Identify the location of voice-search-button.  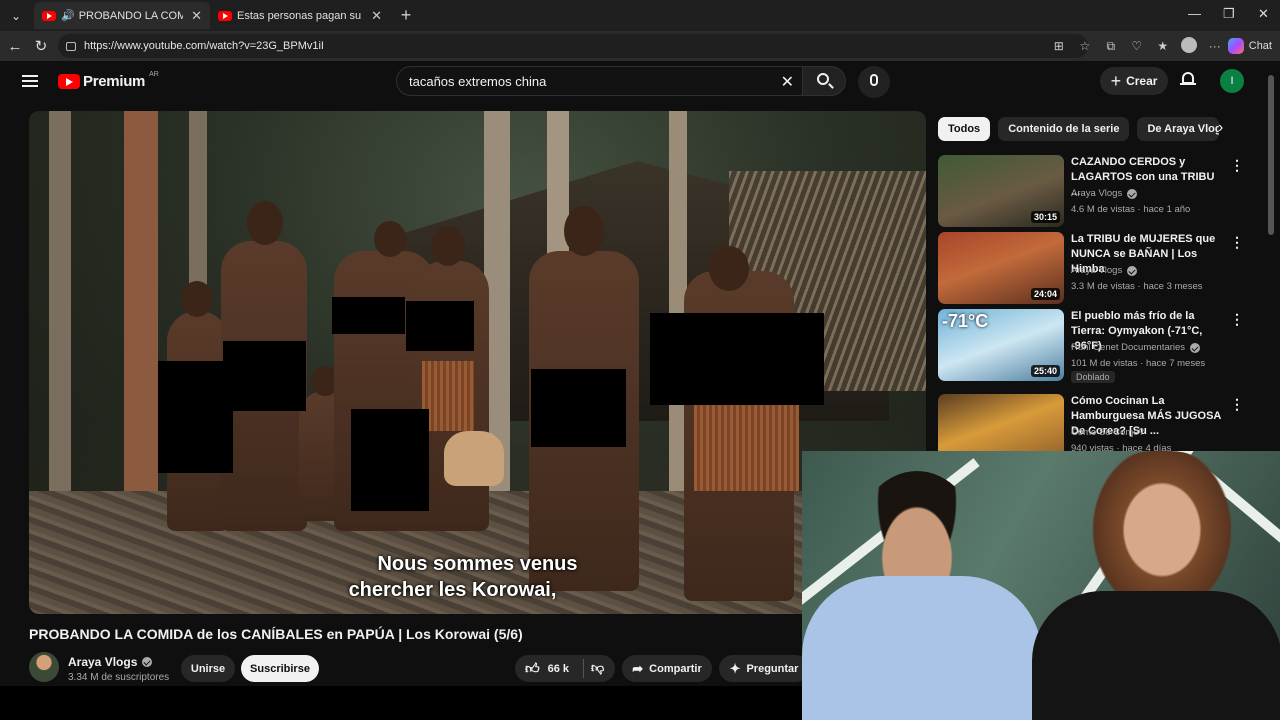
(874, 82).